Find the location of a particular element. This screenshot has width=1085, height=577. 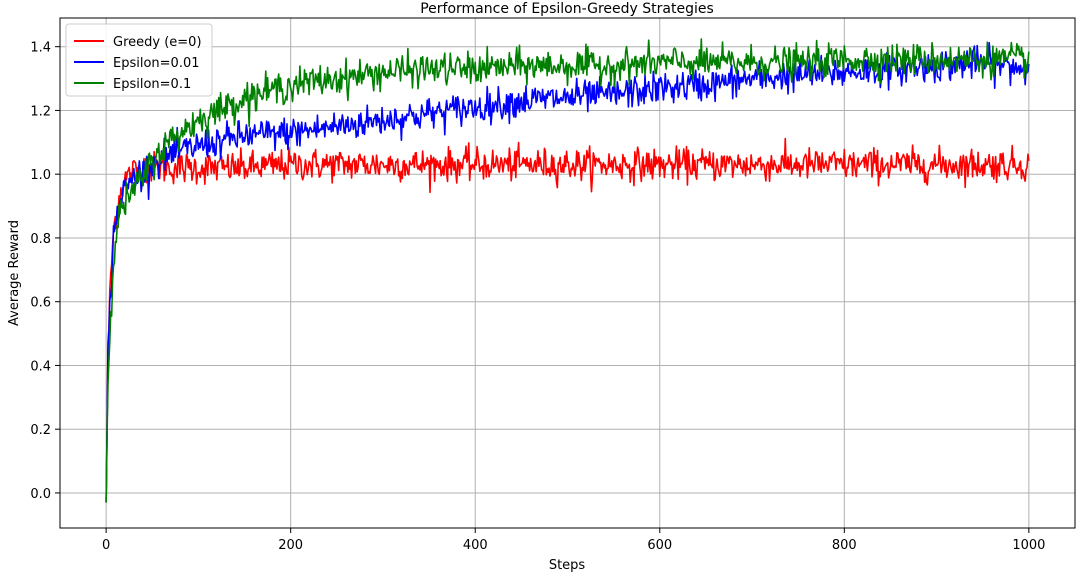

legend: Greedy (e=0) Epsilon=0.01 Epsilon=0.1 is located at coordinates (139, 60).